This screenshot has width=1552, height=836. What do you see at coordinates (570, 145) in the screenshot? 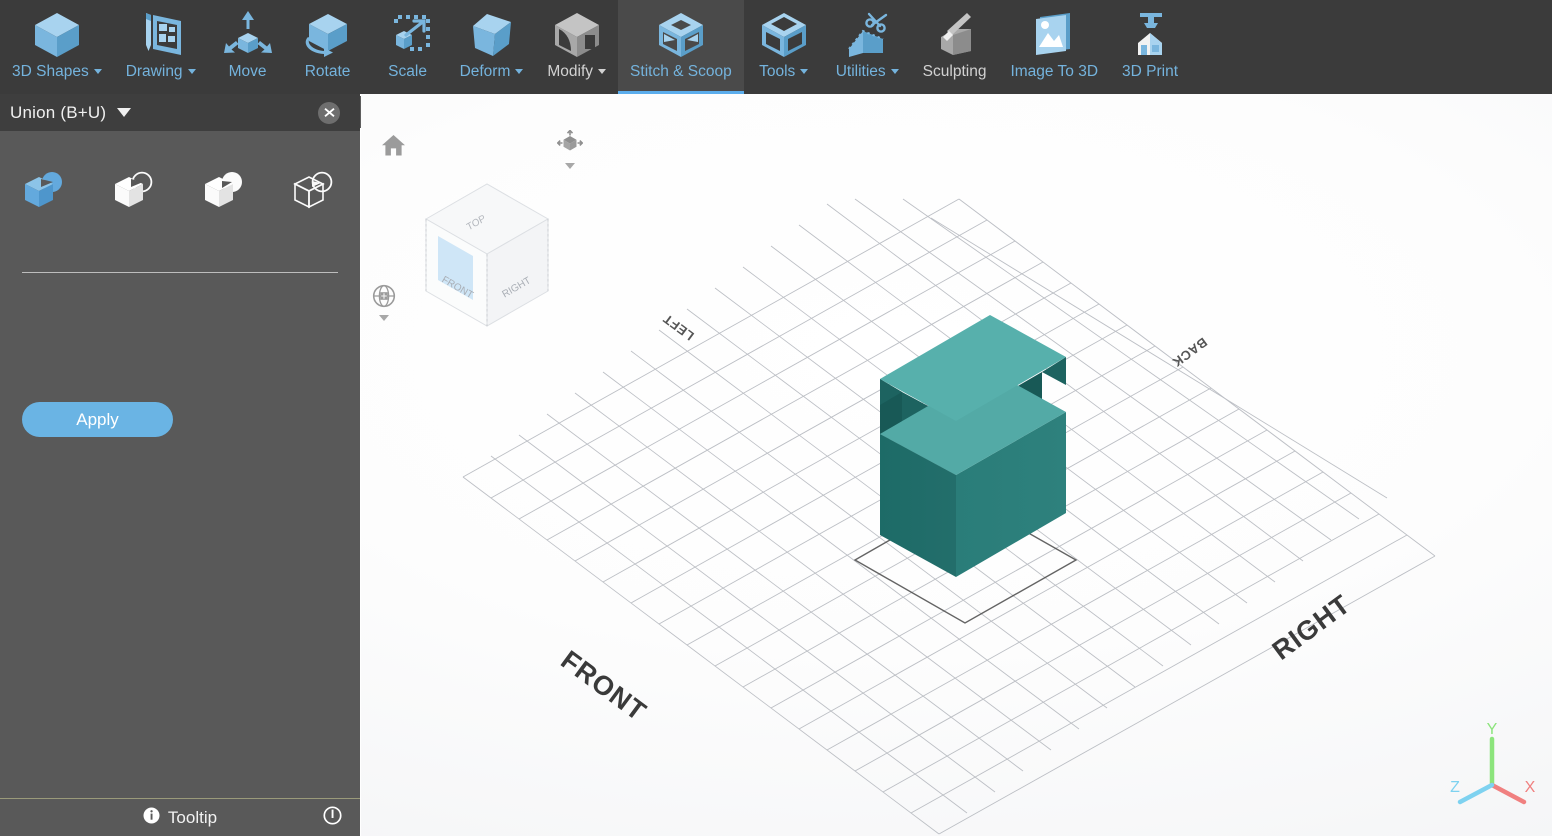
I see `view-orientation-icon` at bounding box center [570, 145].